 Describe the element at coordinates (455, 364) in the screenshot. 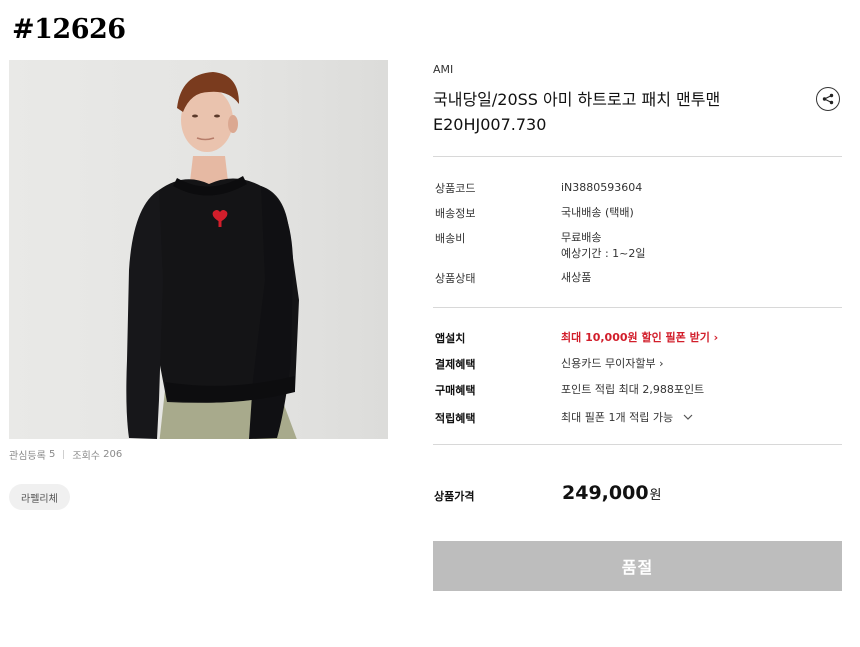

I see `benefit-label: 결제혜택` at that location.